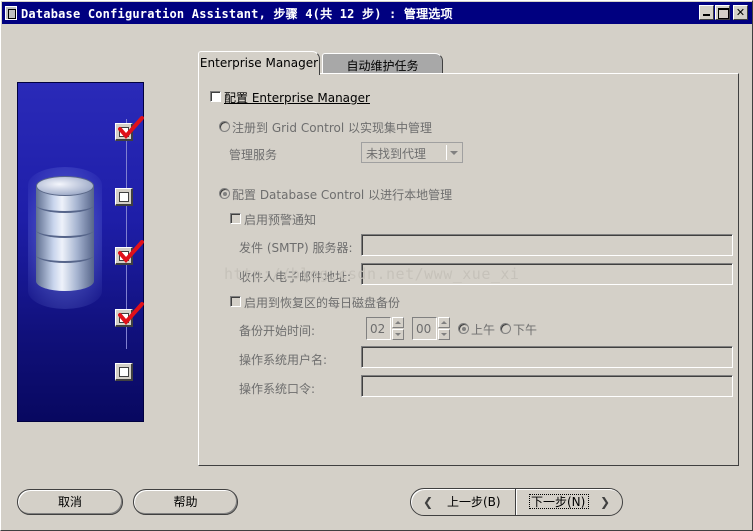 The height and width of the screenshot is (531, 753). Describe the element at coordinates (235, 301) in the screenshot. I see `enable-backup-checkbox` at that location.